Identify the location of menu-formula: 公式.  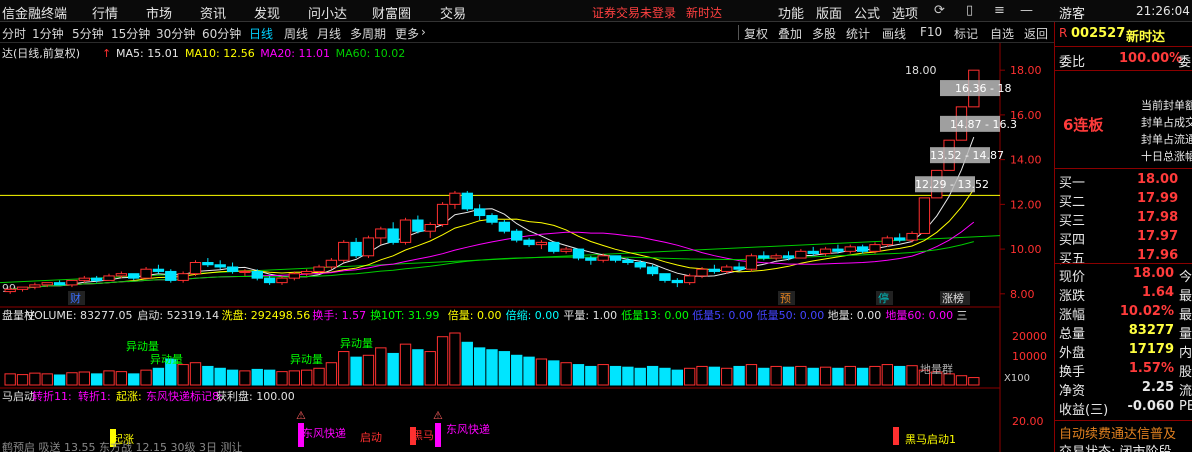
(867, 12).